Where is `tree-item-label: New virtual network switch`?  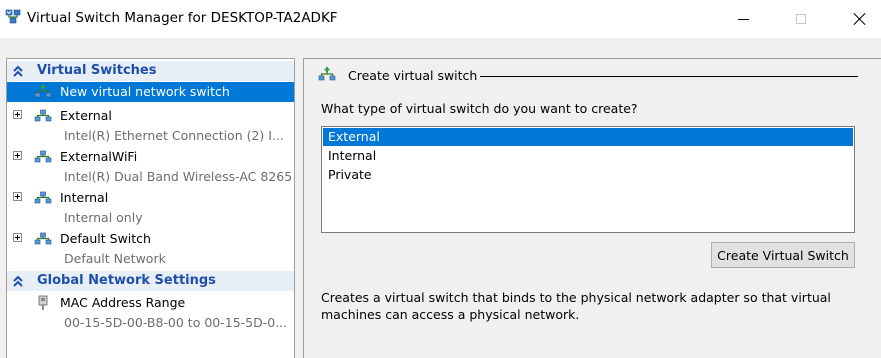 tree-item-label: New virtual network switch is located at coordinates (145, 91).